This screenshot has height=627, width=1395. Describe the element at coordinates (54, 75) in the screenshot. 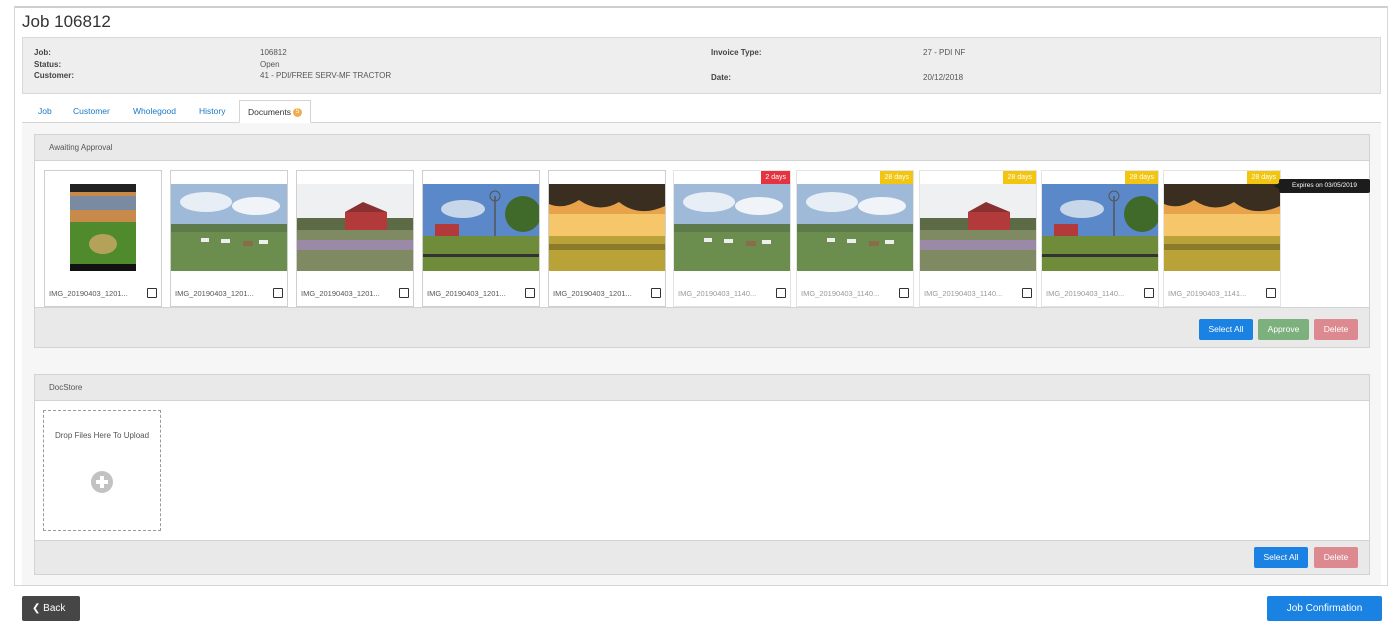

I see `customer-label: Customer:` at that location.